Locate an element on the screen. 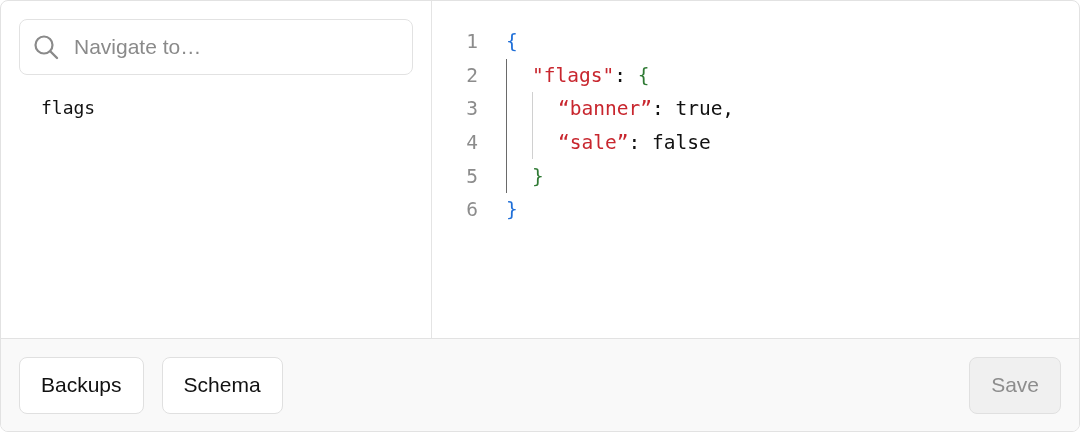 The image size is (1080, 432). line-number: 1 is located at coordinates (471, 42).